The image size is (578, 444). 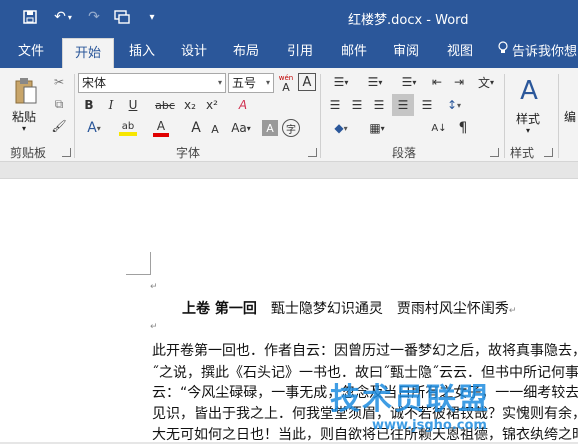 What do you see at coordinates (188, 153) in the screenshot?
I see `font-group-label: 字体` at bounding box center [188, 153].